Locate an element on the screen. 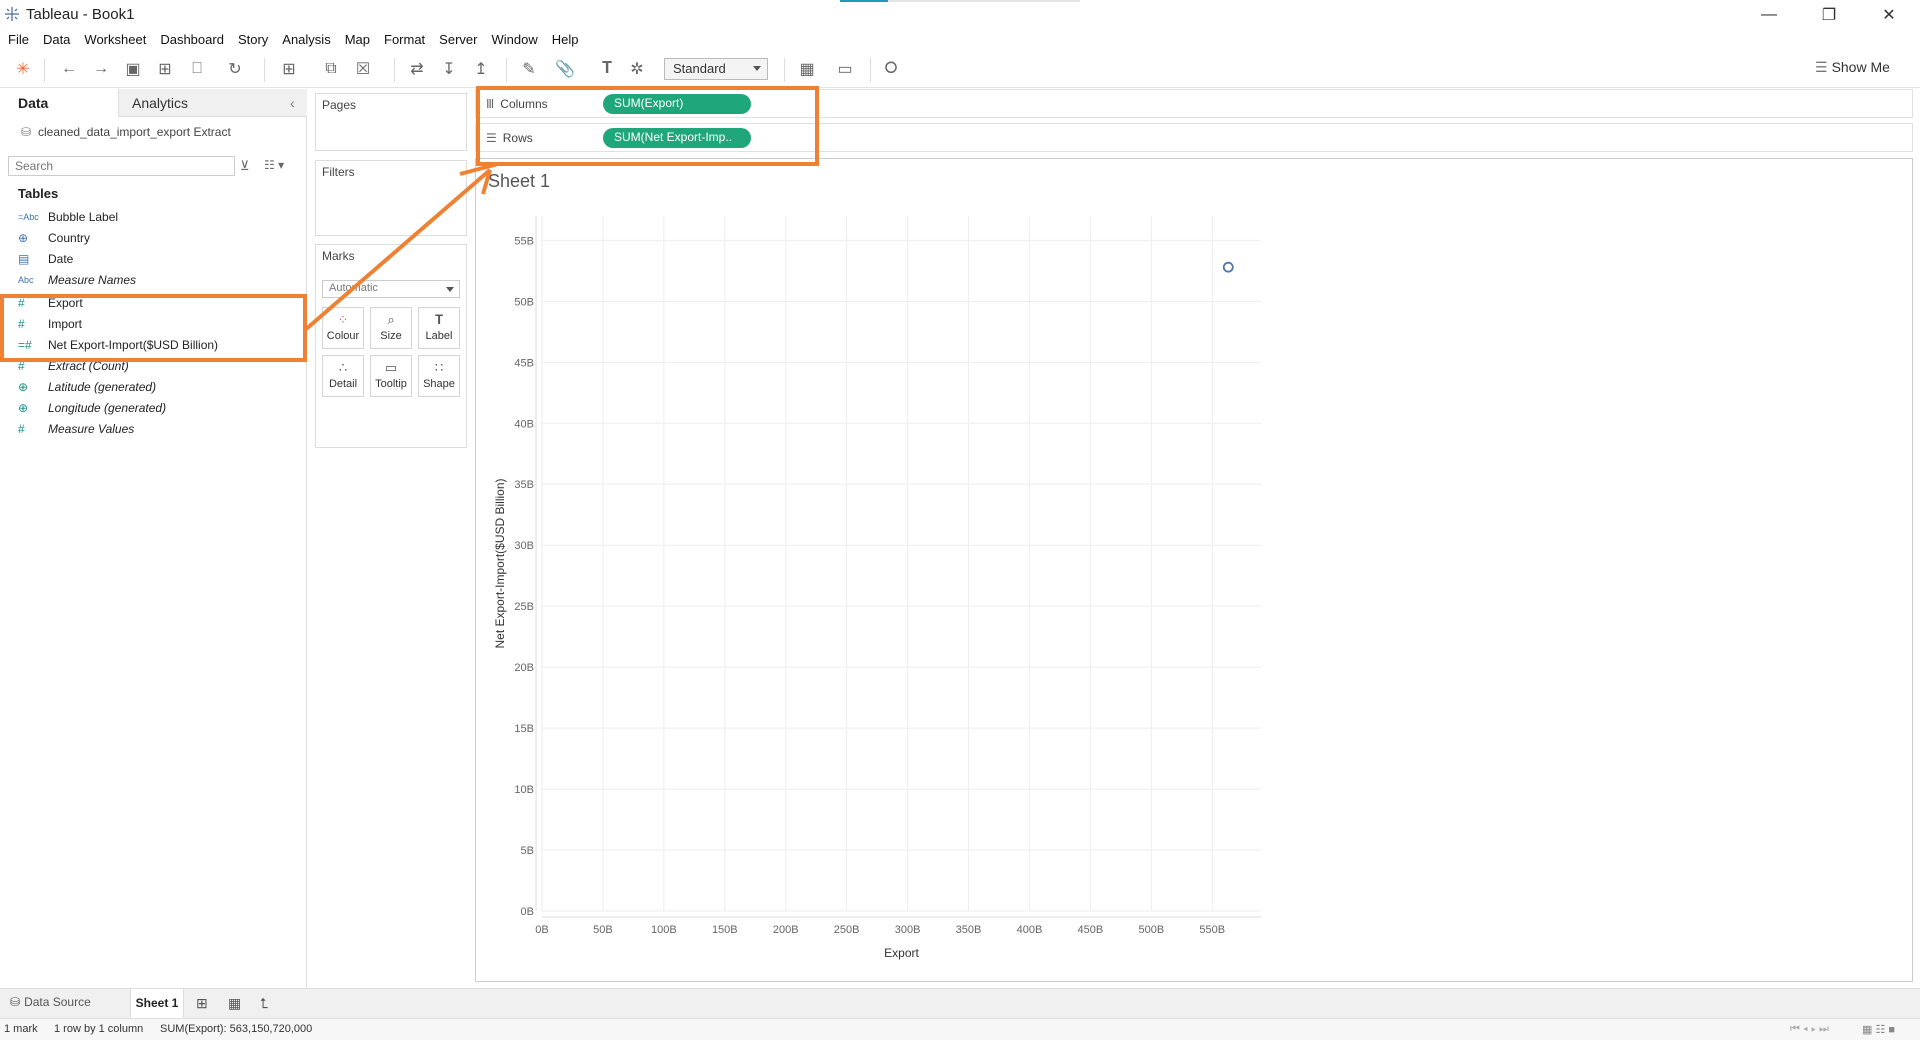 The image size is (1920, 1040). new-dashboard-tab-icon: ▦ is located at coordinates (234, 1003).